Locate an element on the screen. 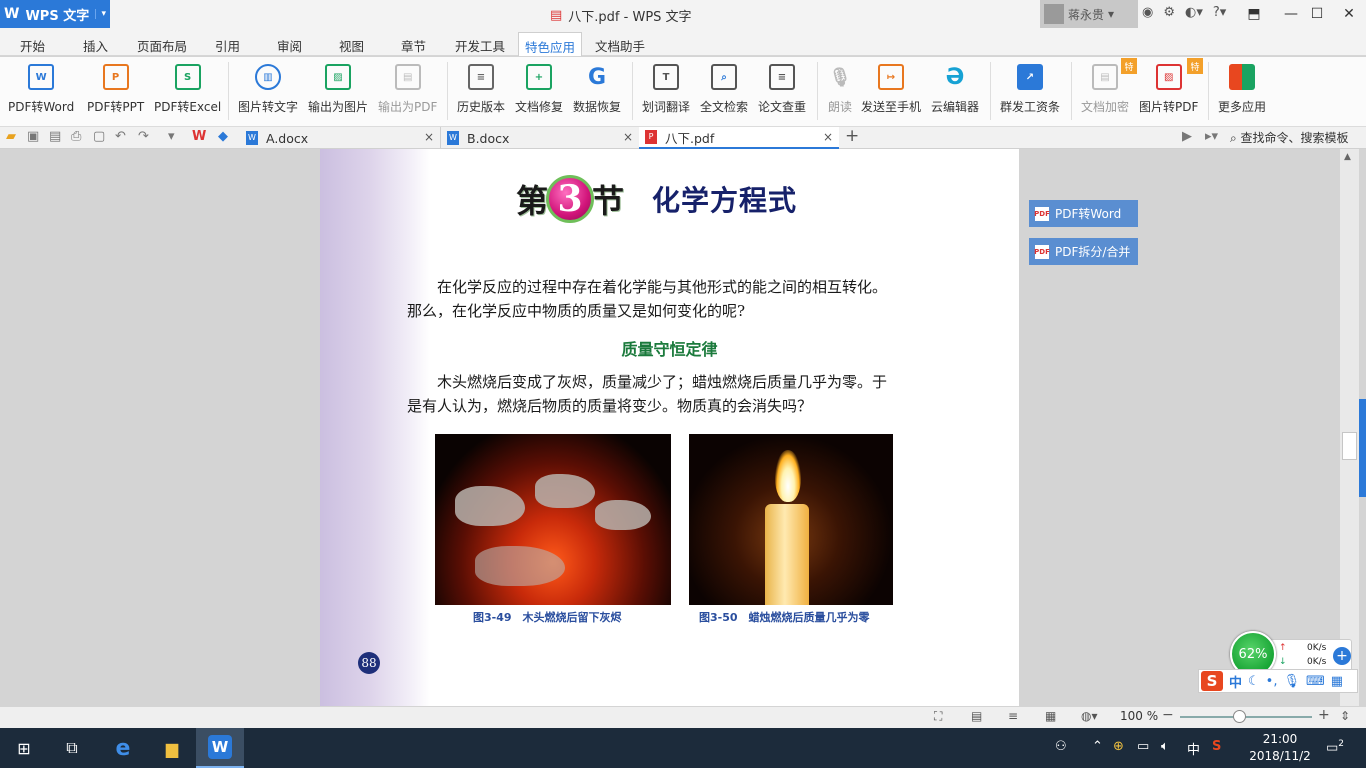  full-screen-icon: ⛶ is located at coordinates (938, 716).